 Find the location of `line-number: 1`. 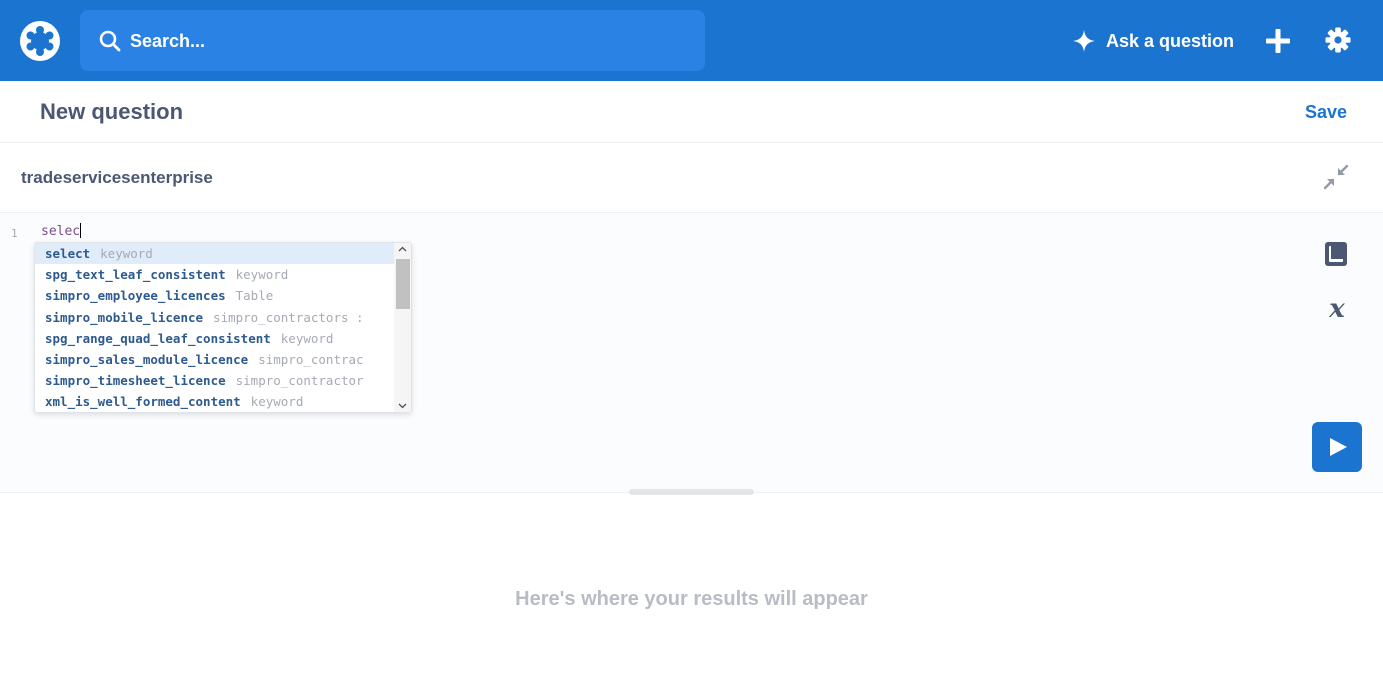

line-number: 1 is located at coordinates (14, 233).